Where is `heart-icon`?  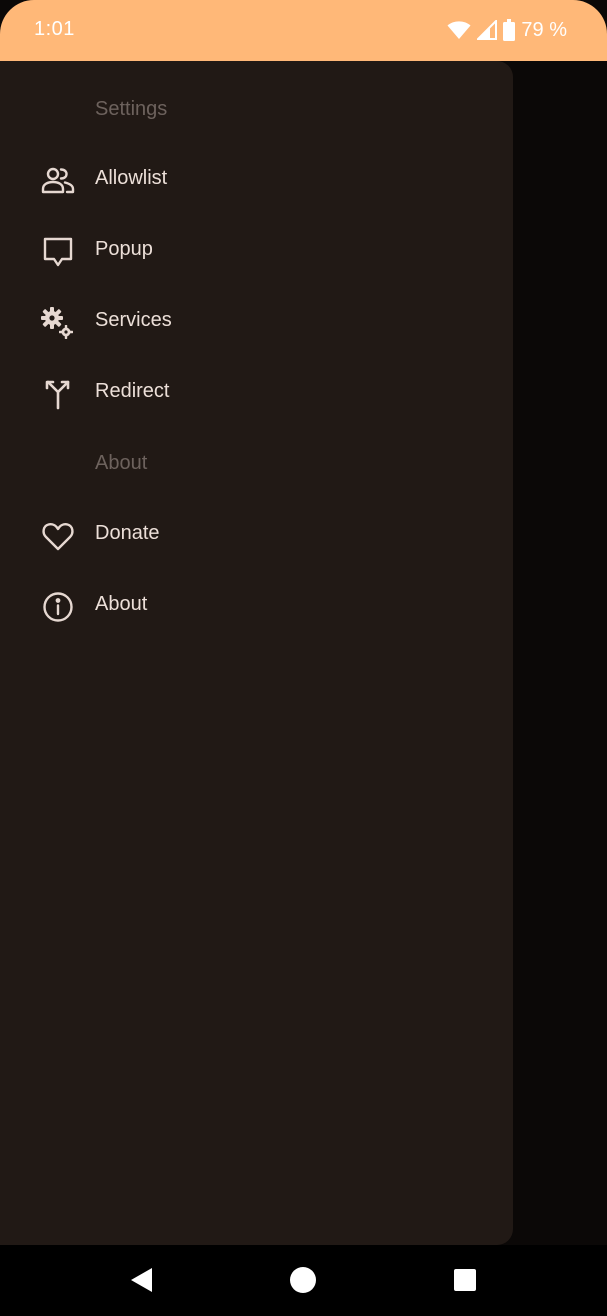 heart-icon is located at coordinates (58, 537).